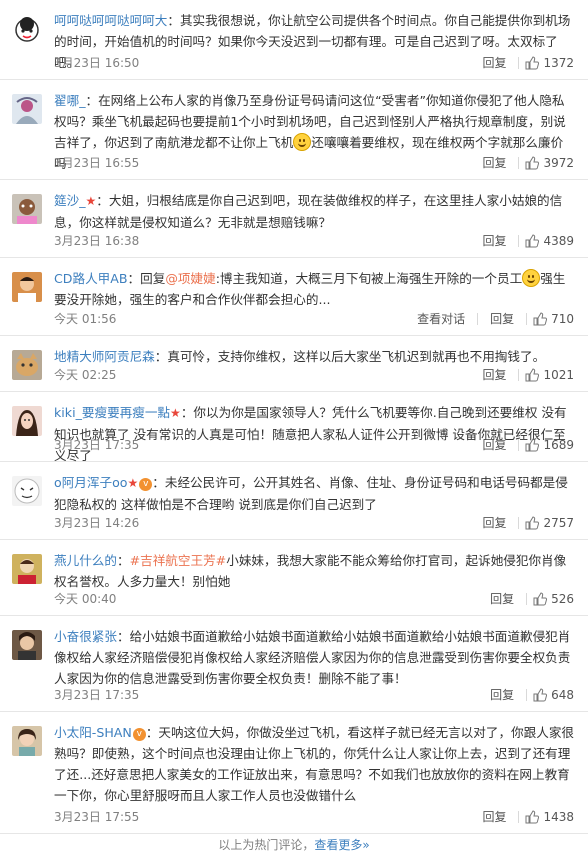 The image size is (588, 860). I want to click on like-button: 526, so click(553, 599).